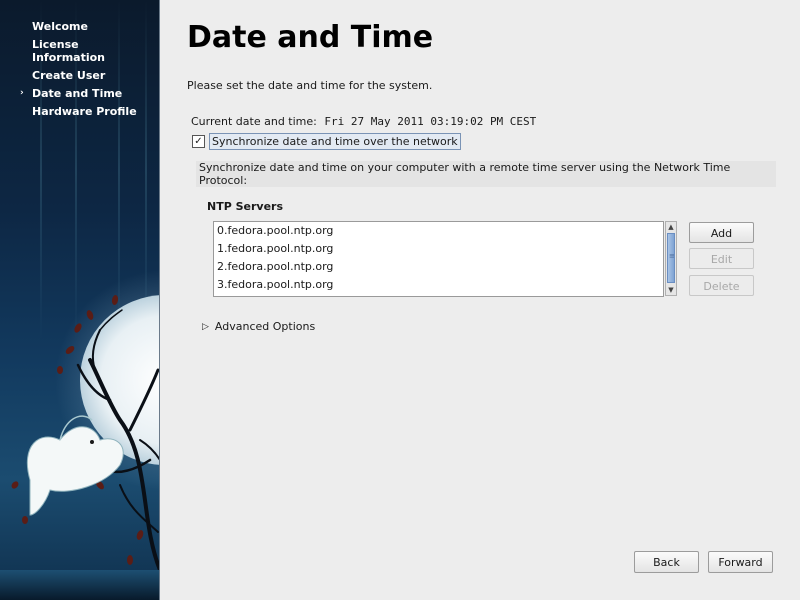 The image size is (800, 600). What do you see at coordinates (84, 111) in the screenshot?
I see `sidebar-item-label: Hardware Profile` at bounding box center [84, 111].